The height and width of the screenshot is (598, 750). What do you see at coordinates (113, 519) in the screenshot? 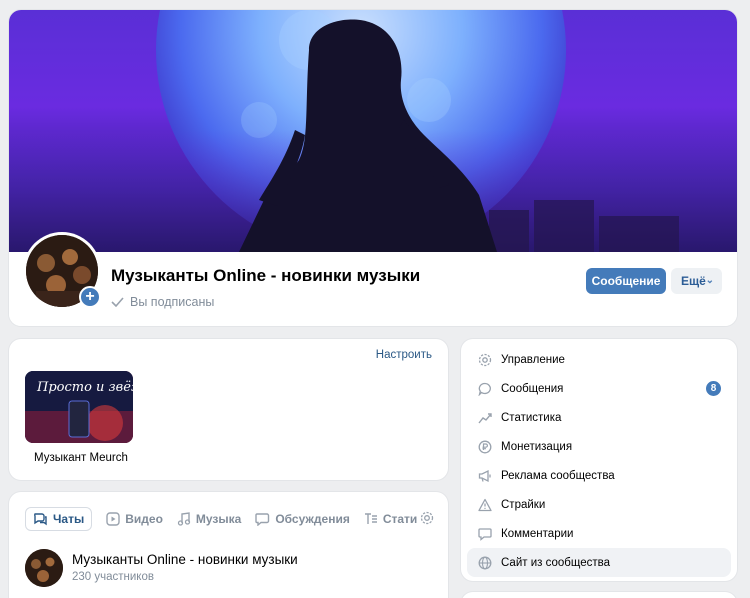
I see `video-icon` at bounding box center [113, 519].